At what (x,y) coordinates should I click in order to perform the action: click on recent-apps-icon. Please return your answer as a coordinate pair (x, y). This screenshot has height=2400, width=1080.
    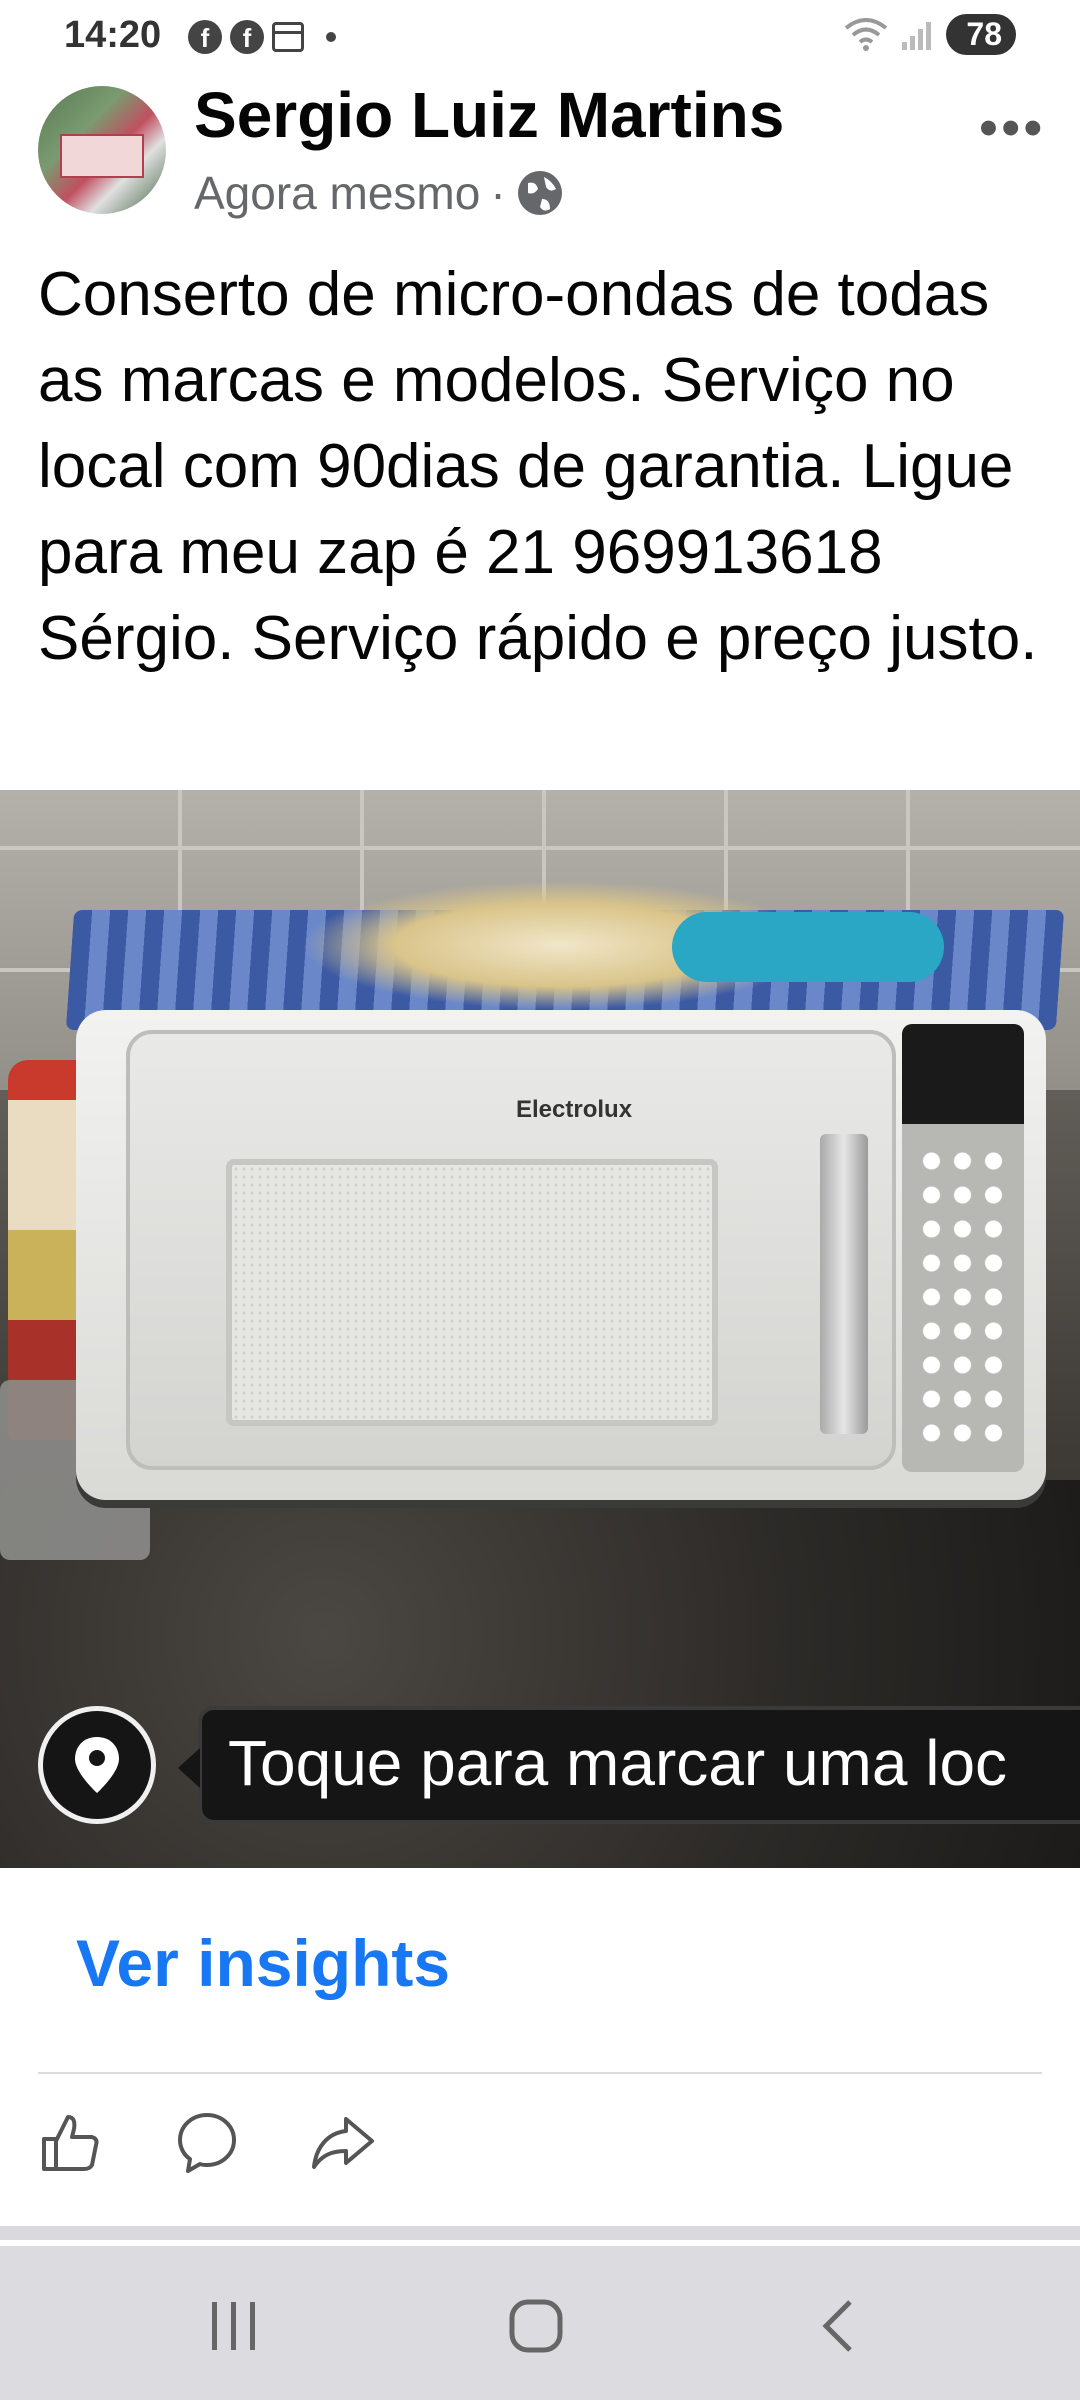
    Looking at the image, I should click on (234, 2328).